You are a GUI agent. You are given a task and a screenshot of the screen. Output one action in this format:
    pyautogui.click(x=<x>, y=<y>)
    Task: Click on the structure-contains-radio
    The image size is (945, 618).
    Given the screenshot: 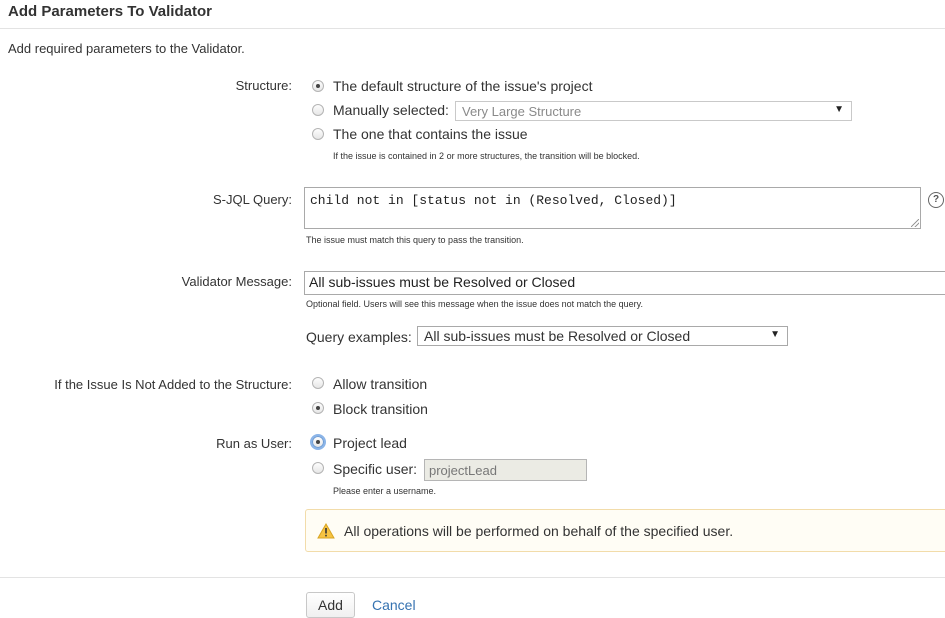 What is the action you would take?
    pyautogui.click(x=318, y=134)
    